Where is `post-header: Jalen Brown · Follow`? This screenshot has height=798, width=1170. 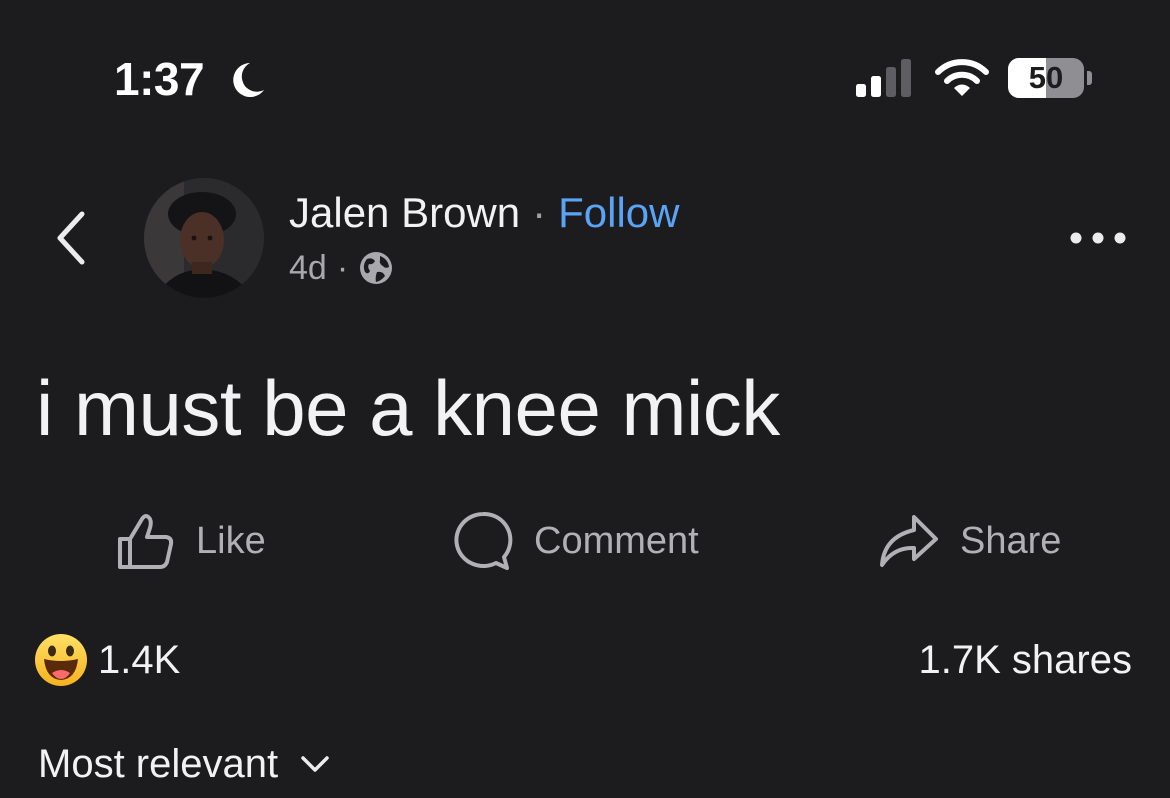
post-header: Jalen Brown · Follow is located at coordinates (484, 213).